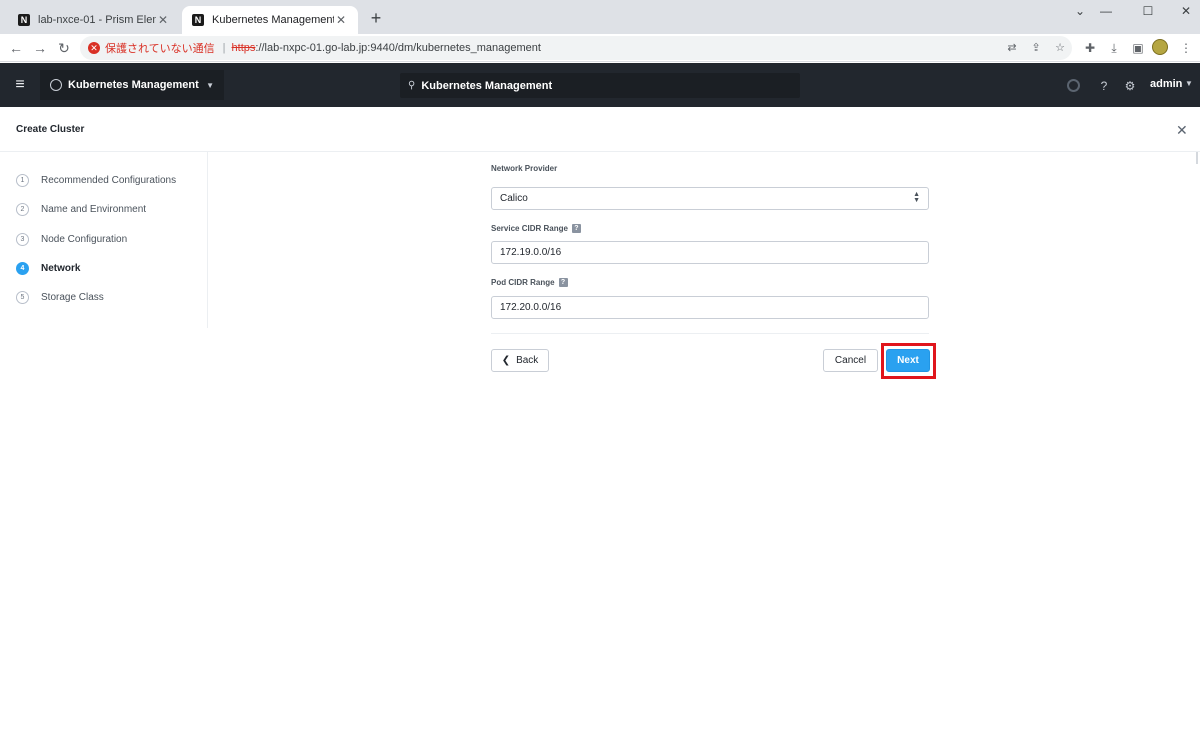 This screenshot has height=737, width=1200. I want to click on hamburger-menu-icon: ≡, so click(20, 85).